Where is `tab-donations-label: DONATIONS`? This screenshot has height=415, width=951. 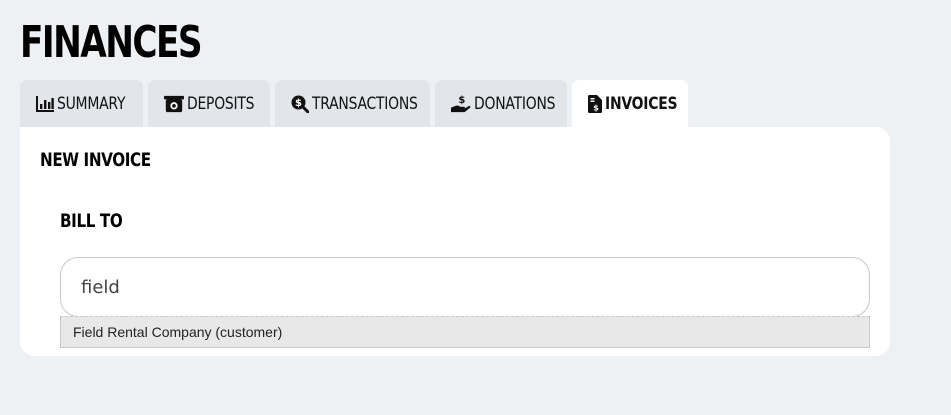
tab-donations-label: DONATIONS is located at coordinates (515, 103).